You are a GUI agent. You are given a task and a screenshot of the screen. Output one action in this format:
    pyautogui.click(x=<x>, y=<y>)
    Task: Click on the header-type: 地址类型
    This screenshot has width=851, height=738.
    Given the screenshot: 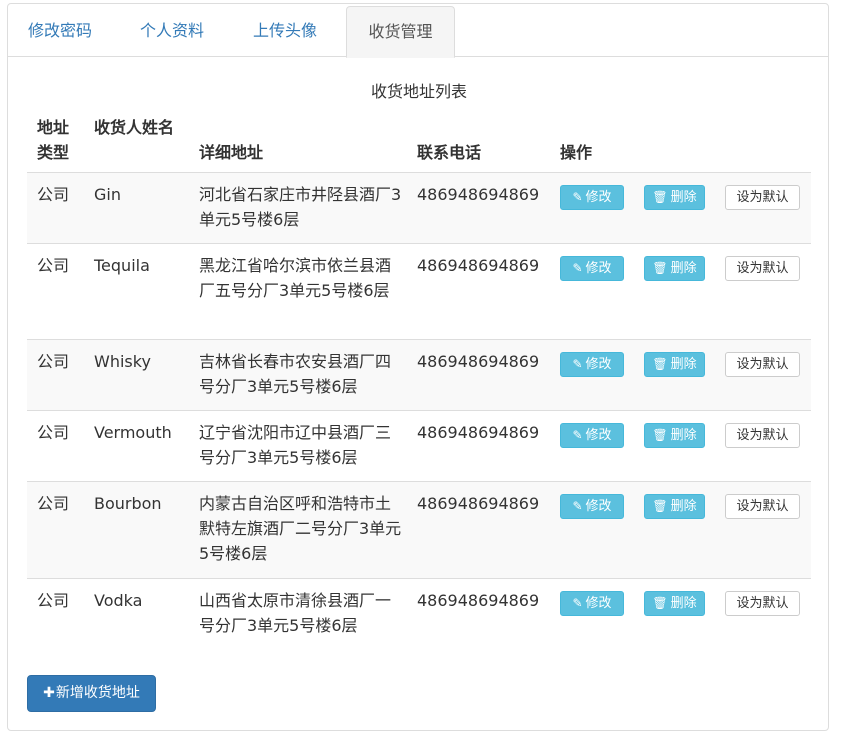 What is the action you would take?
    pyautogui.click(x=53, y=140)
    